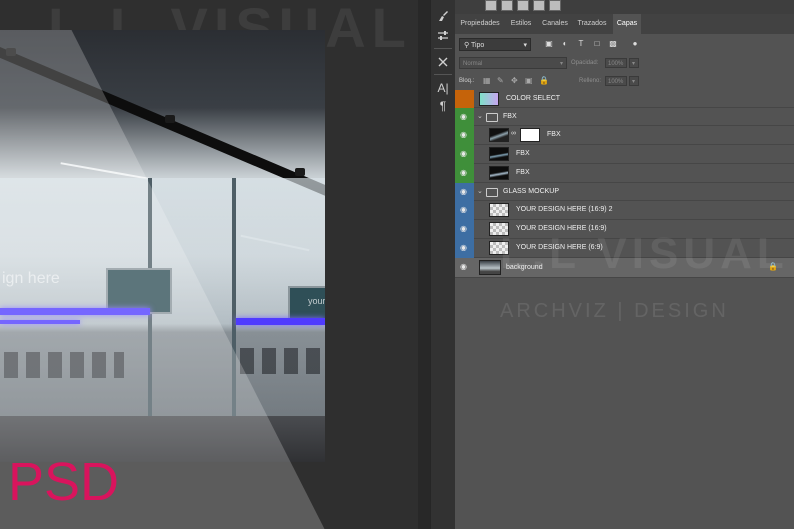  Describe the element at coordinates (597, 44) in the screenshot. I see `filter-shape-icon: □` at that location.